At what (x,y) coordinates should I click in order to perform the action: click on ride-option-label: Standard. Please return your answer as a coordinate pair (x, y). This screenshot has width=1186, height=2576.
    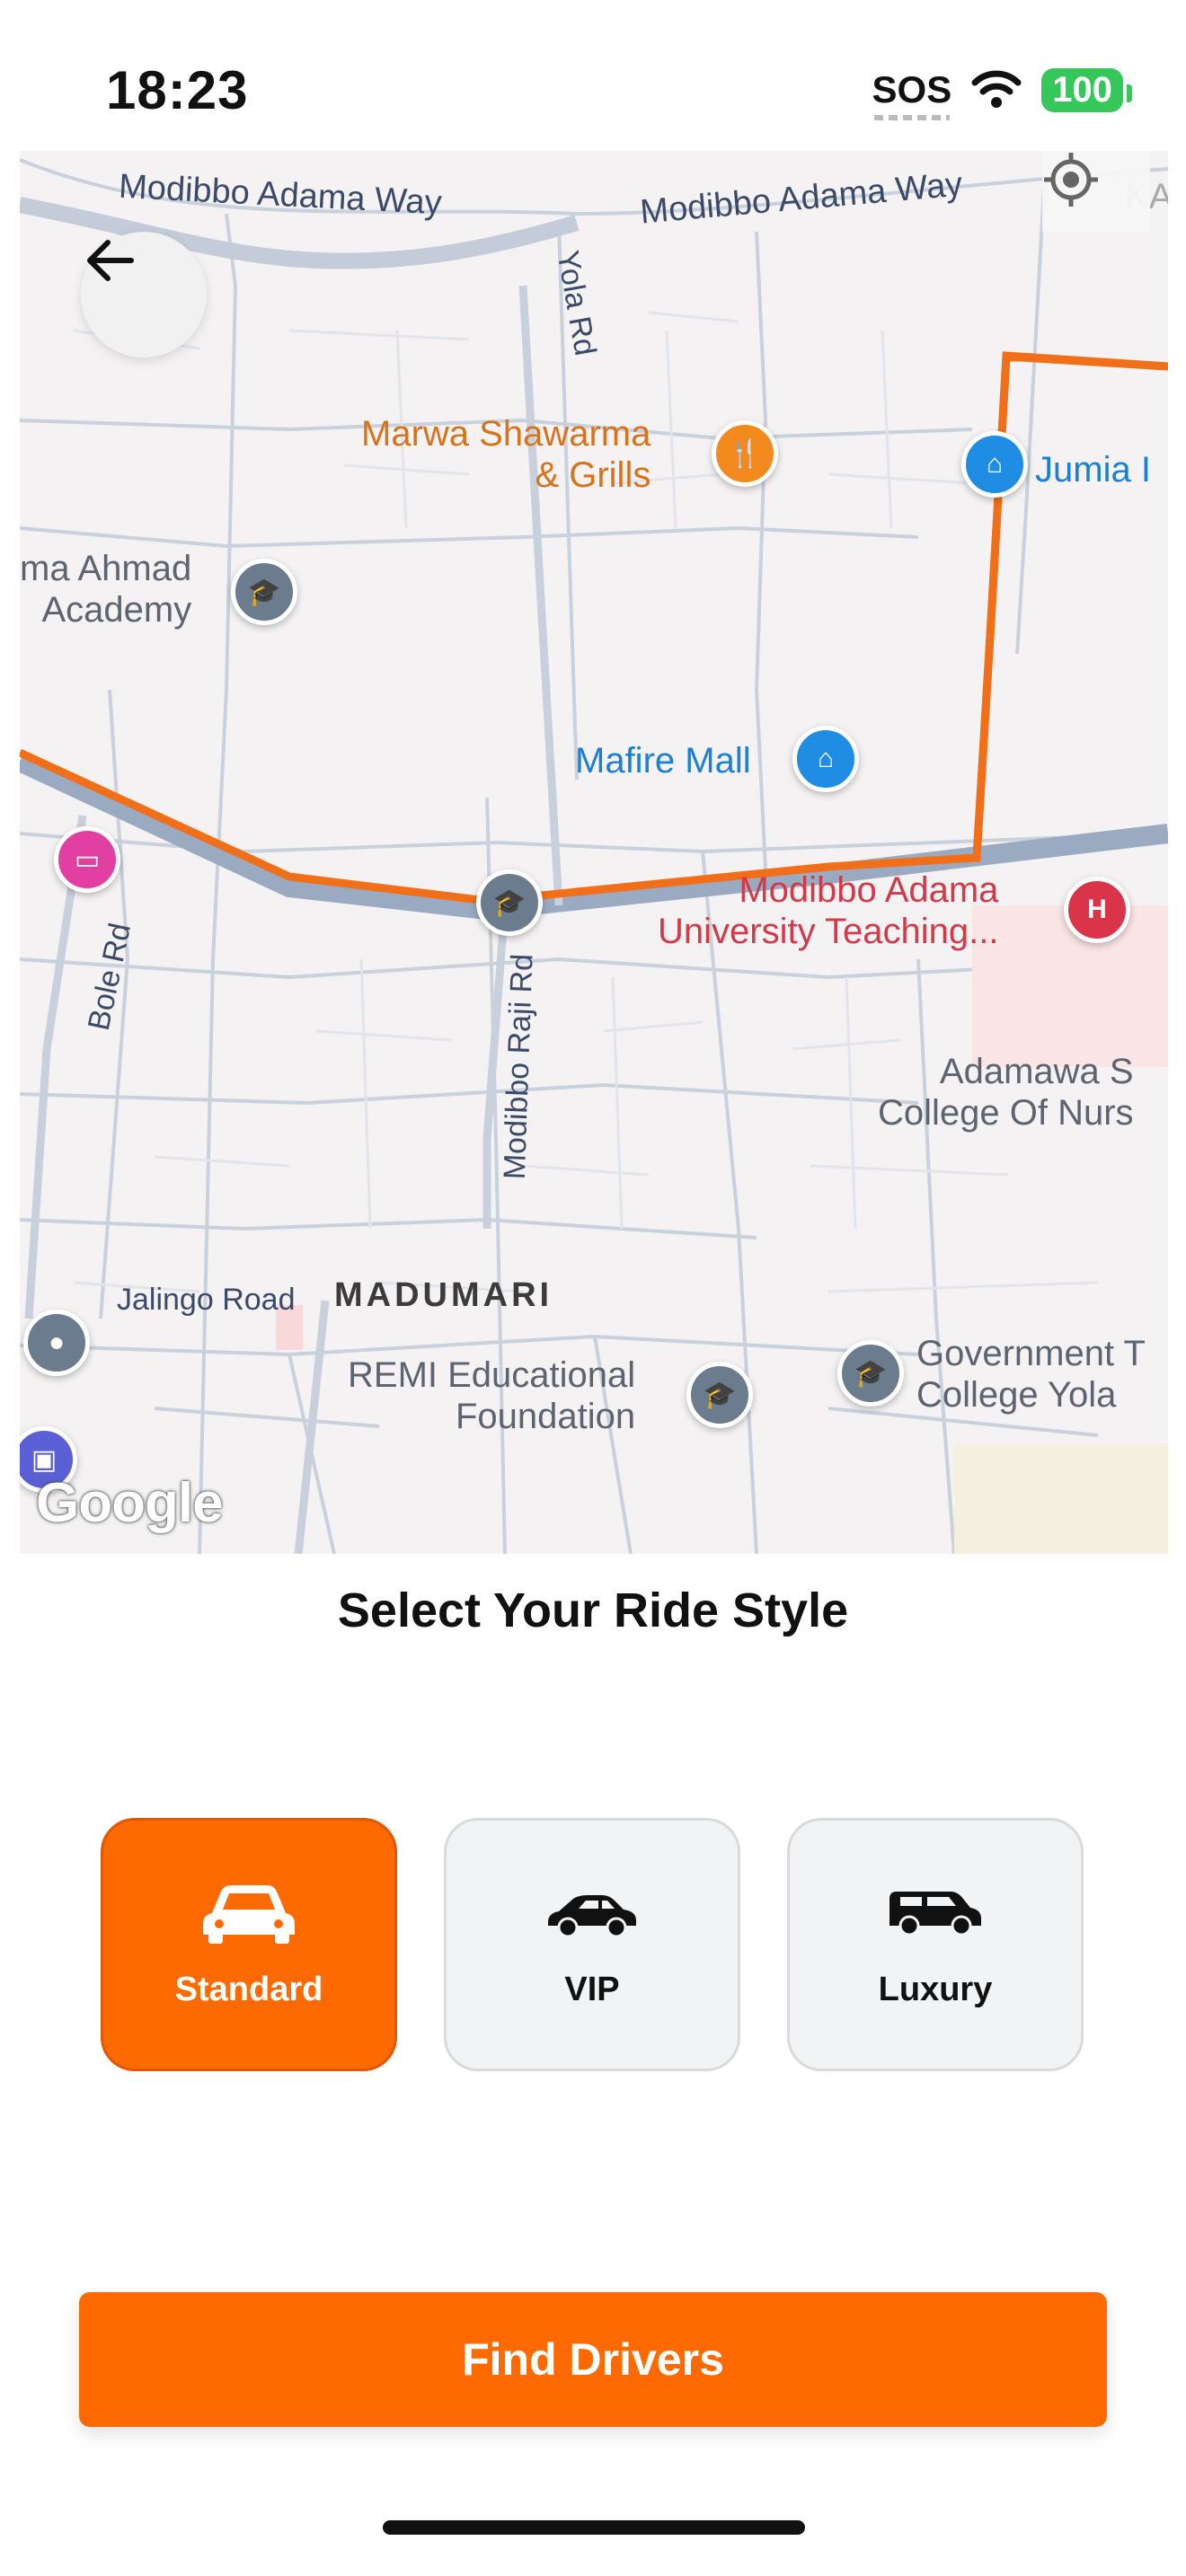
    Looking at the image, I should click on (248, 1989).